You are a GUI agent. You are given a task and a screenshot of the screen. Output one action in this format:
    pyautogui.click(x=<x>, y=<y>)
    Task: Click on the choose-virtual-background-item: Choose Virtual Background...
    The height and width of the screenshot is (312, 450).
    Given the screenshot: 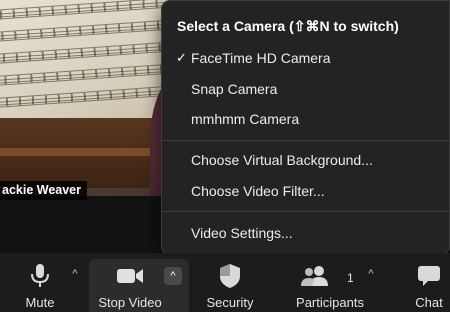 What is the action you would take?
    pyautogui.click(x=306, y=160)
    